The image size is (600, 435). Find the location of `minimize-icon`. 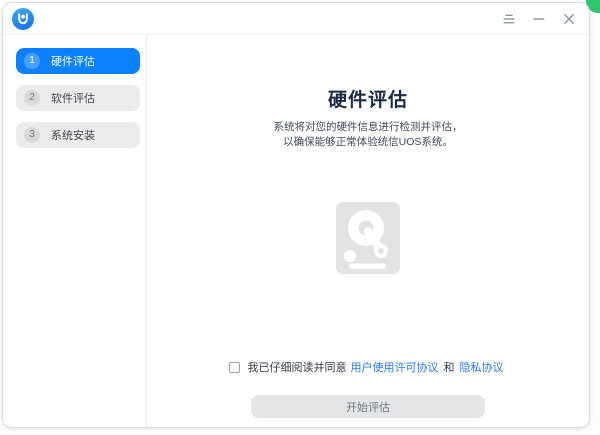

minimize-icon is located at coordinates (539, 18).